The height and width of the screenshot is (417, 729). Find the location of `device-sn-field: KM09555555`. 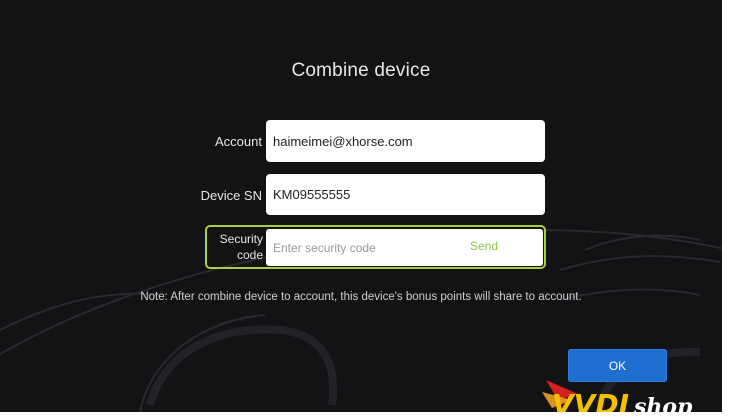

device-sn-field: KM09555555 is located at coordinates (405, 194).